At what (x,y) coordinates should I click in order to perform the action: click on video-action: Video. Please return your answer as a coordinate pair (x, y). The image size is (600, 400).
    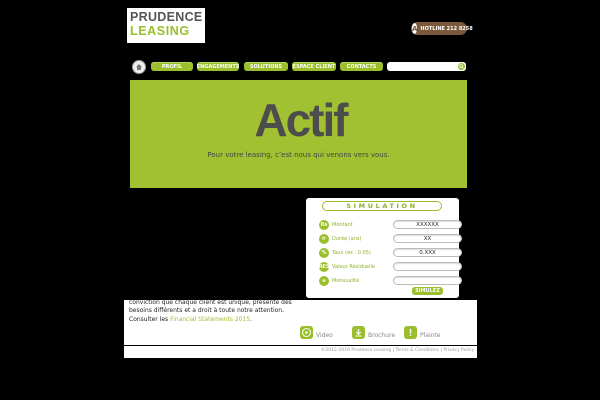
    Looking at the image, I should click on (316, 332).